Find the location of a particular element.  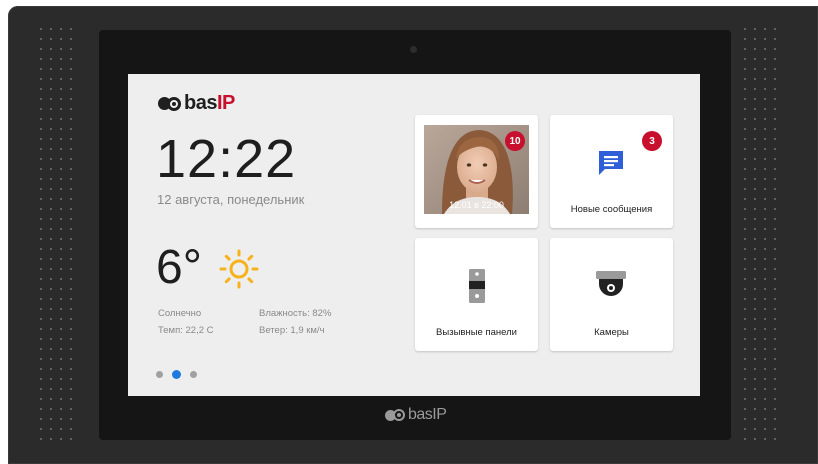

weather-humidity: Влажность: 82% is located at coordinates (295, 313).